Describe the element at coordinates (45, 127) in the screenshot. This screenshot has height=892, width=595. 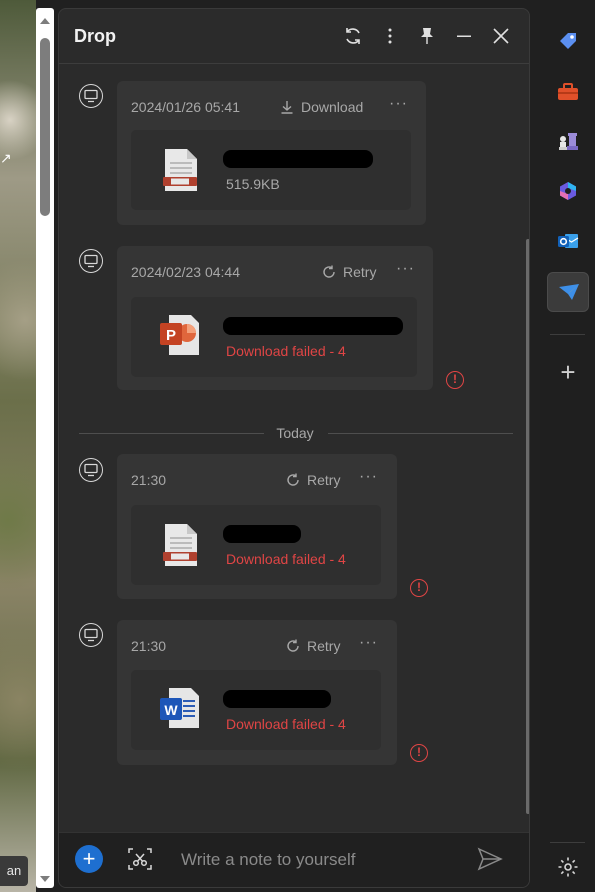
I see `scrollbar-thumb` at that location.